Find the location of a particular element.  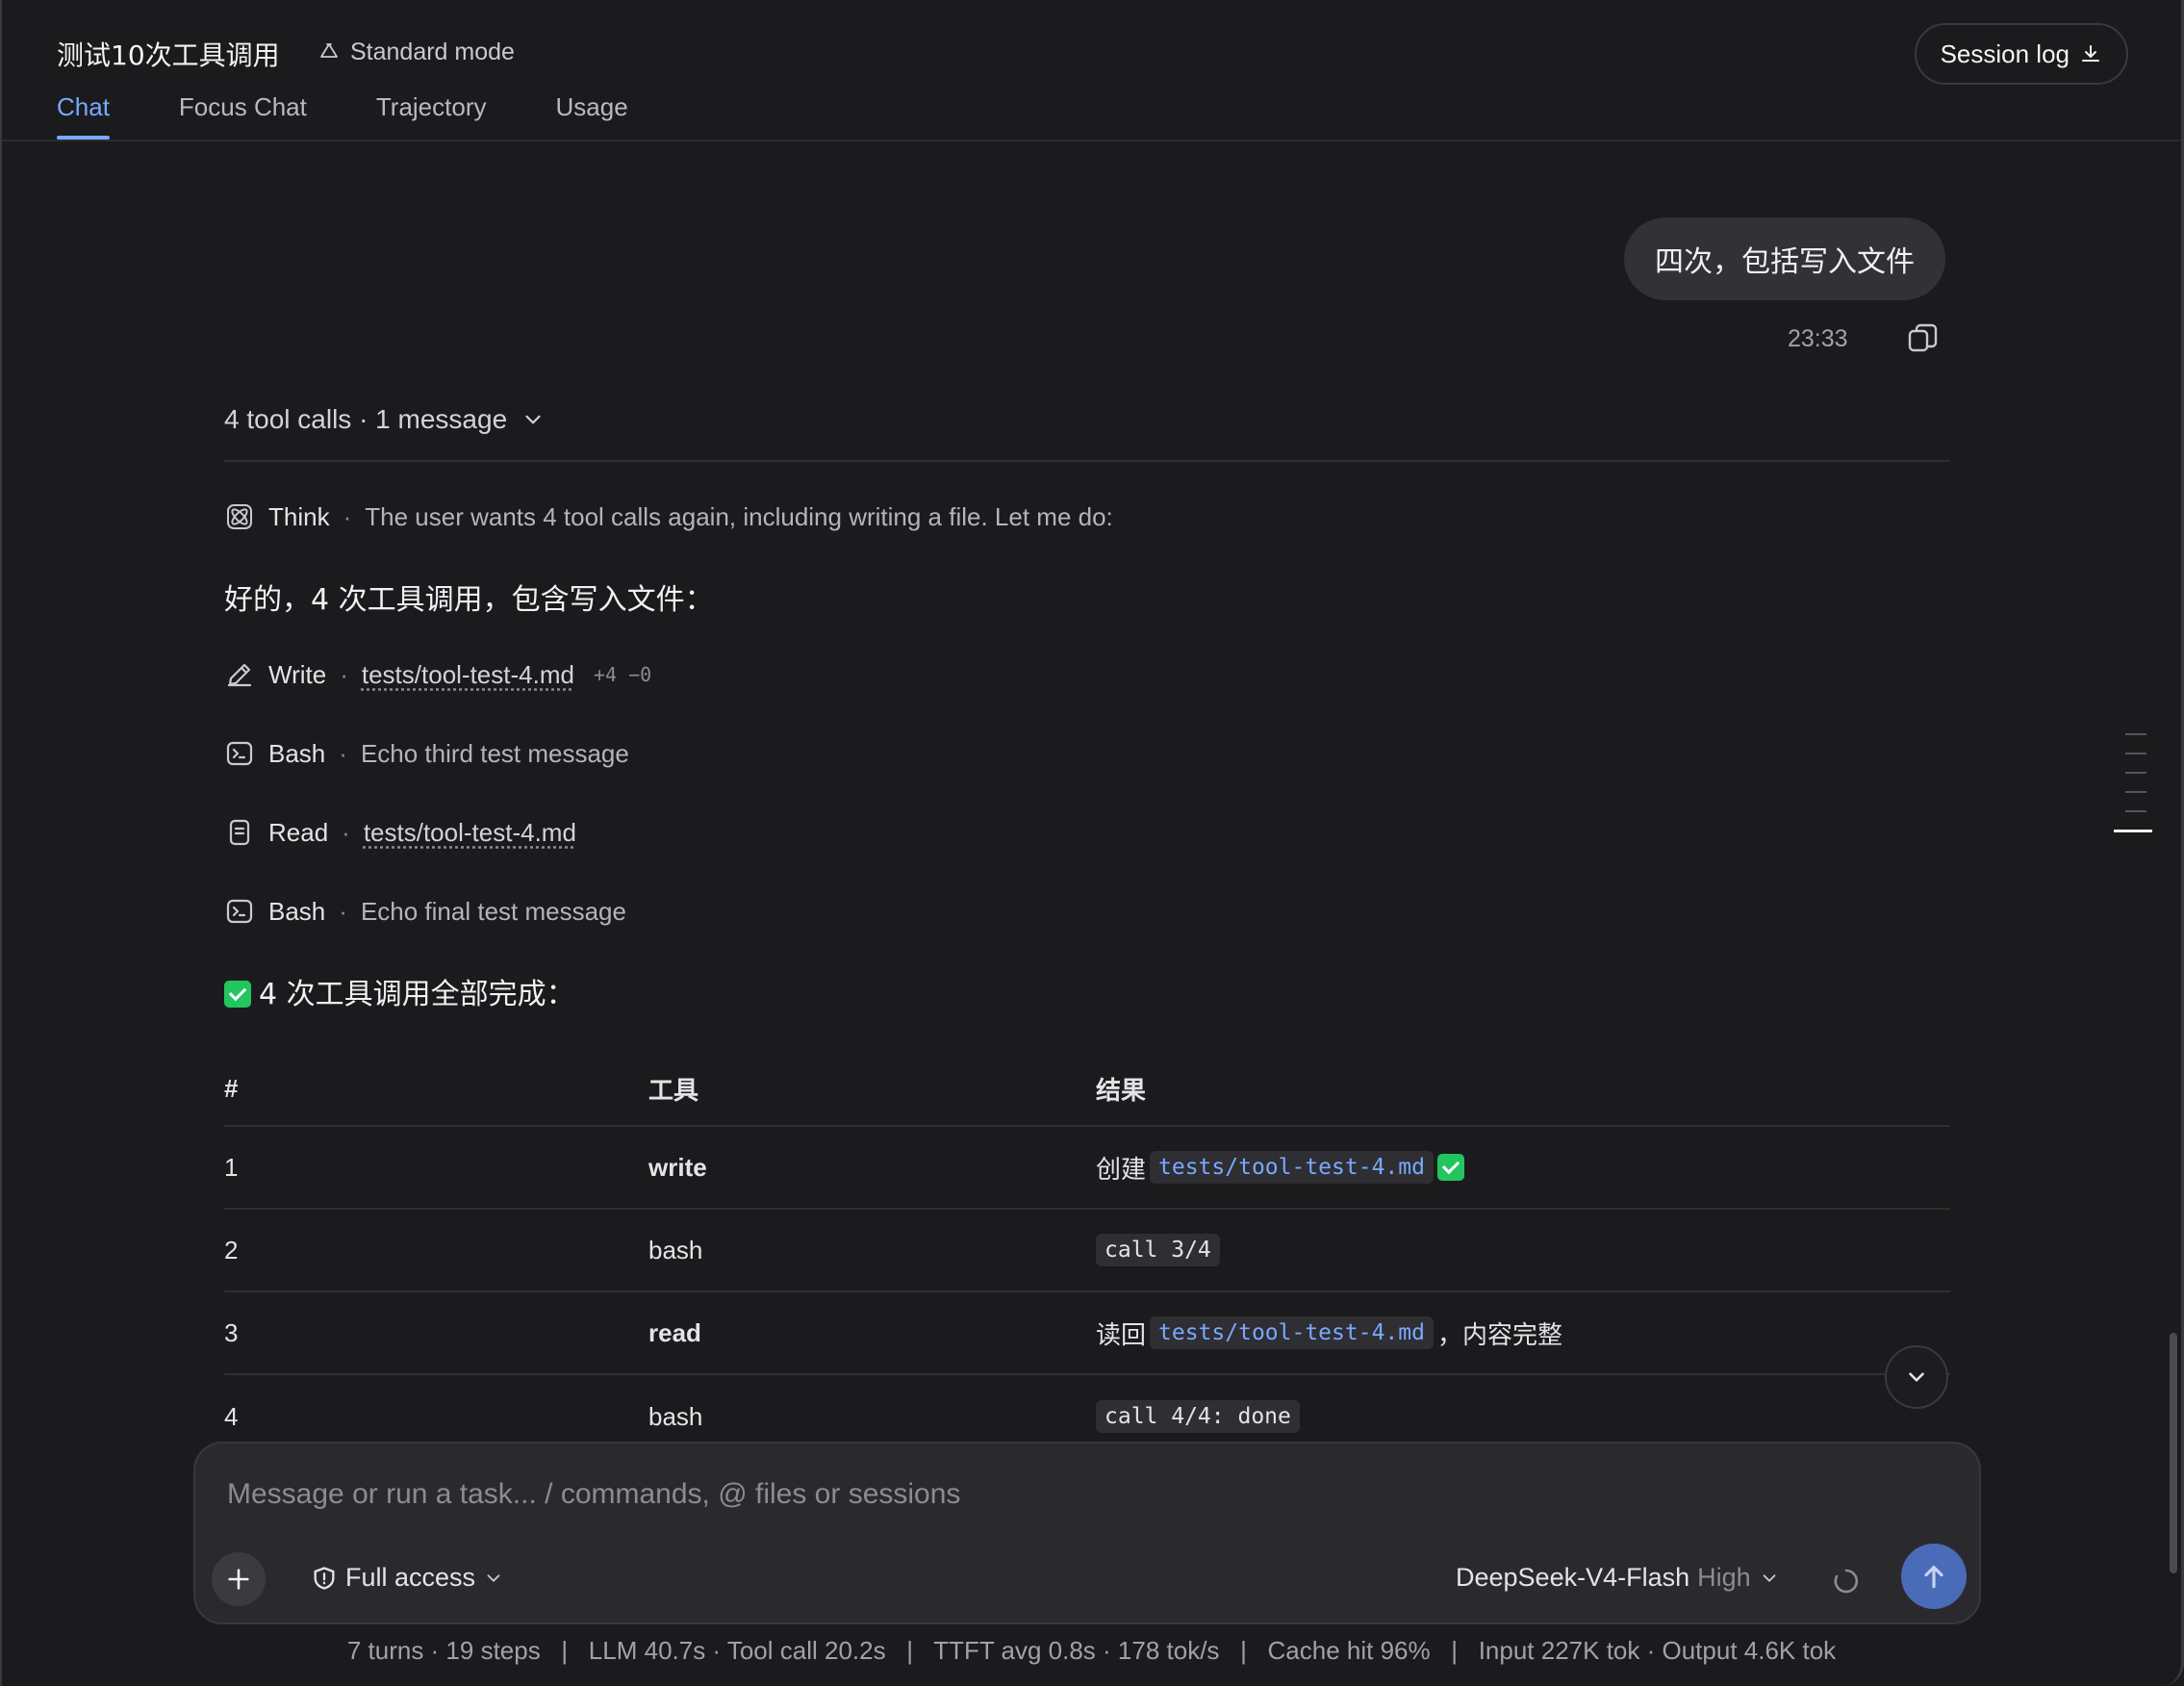

send-button is located at coordinates (1934, 1576).